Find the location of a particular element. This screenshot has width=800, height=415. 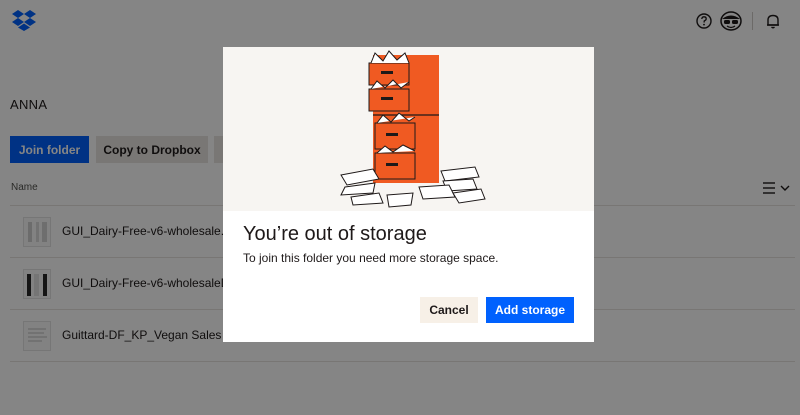

dialog-title: You’re out of storage is located at coordinates (335, 234).